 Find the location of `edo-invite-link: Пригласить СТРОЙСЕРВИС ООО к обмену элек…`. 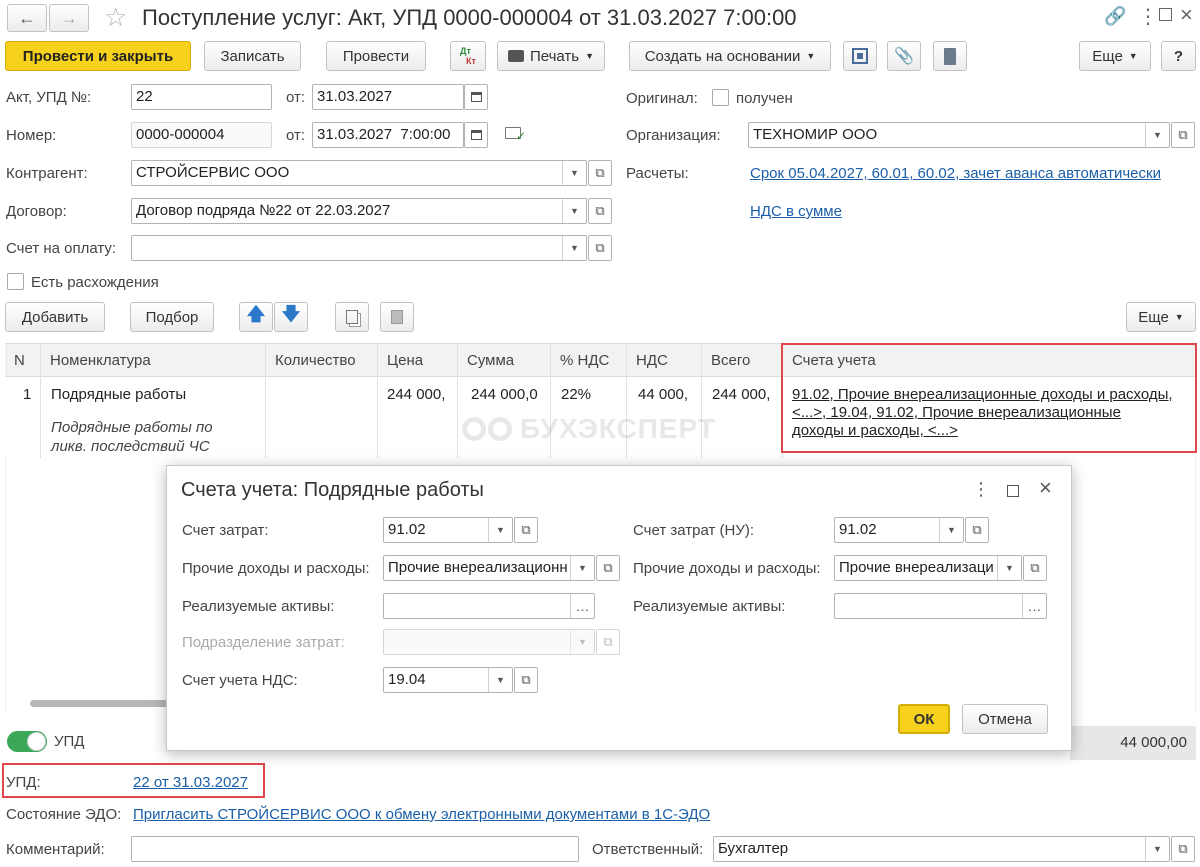

edo-invite-link: Пригласить СТРОЙСЕРВИС ООО к обмену элек… is located at coordinates (421, 814).